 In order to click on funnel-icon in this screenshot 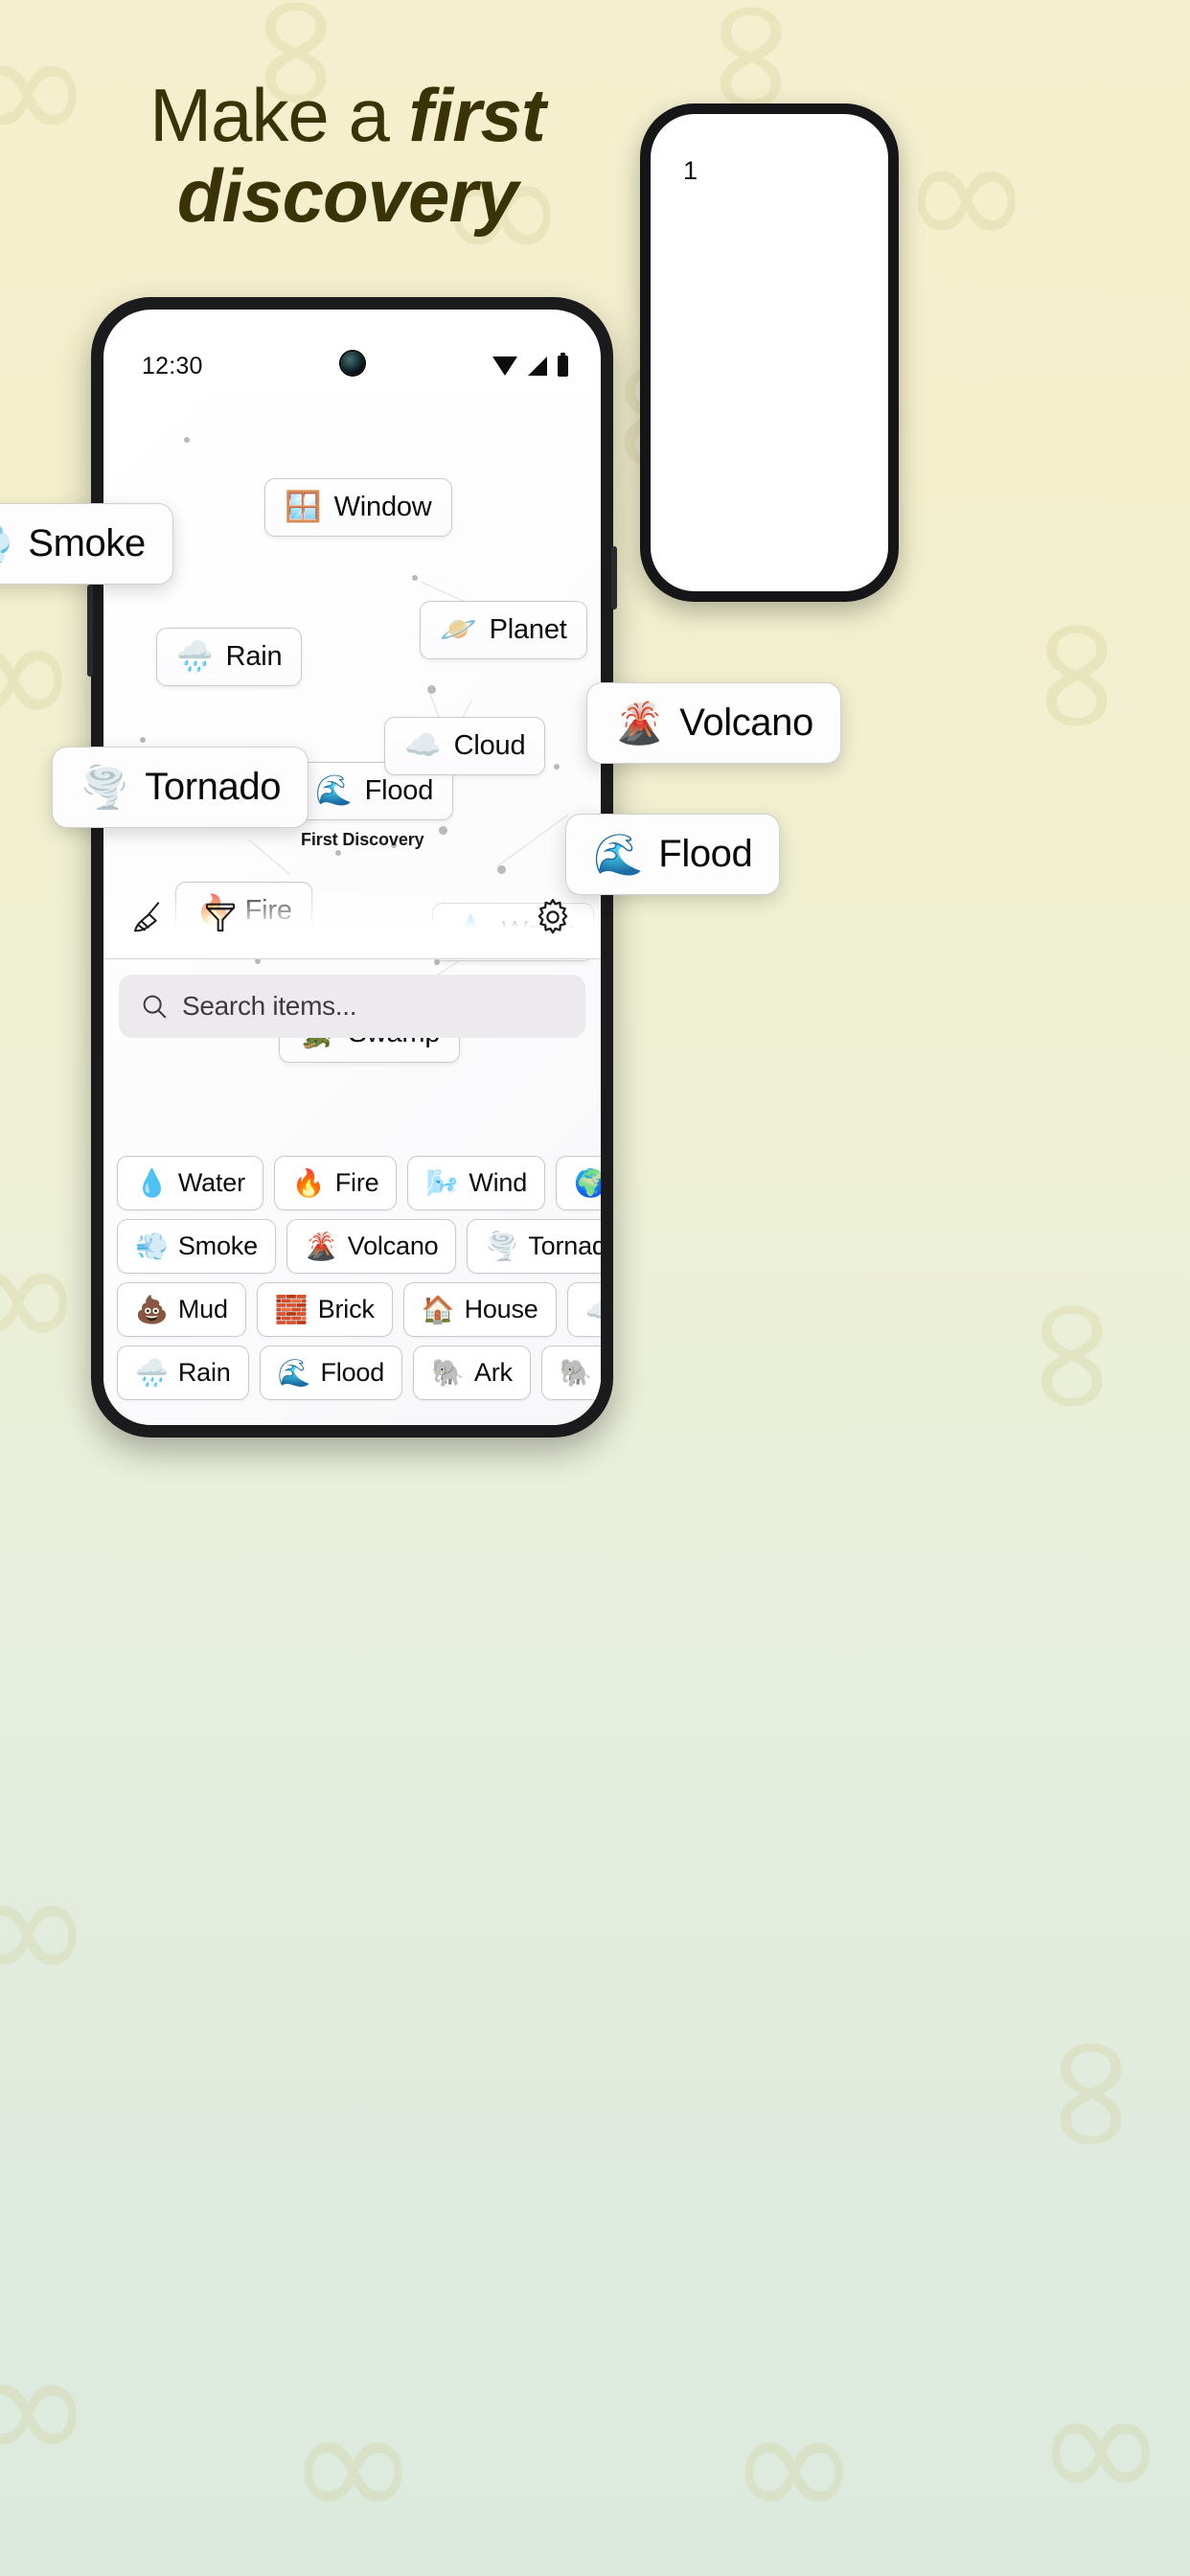, I will do `click(220, 917)`.